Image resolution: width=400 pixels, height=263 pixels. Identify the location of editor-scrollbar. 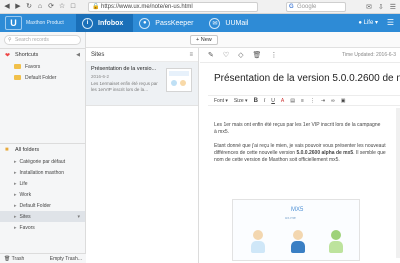
(398, 183).